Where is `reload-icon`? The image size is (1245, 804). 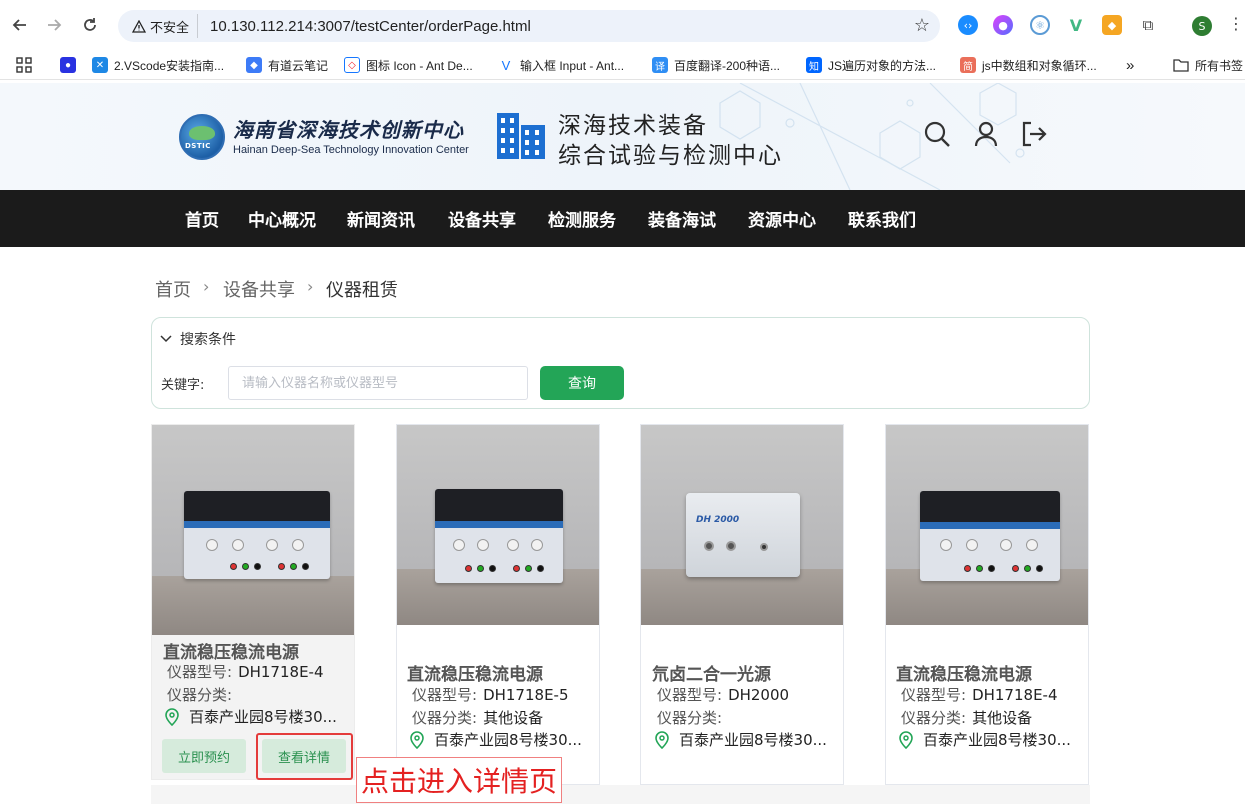 reload-icon is located at coordinates (90, 25).